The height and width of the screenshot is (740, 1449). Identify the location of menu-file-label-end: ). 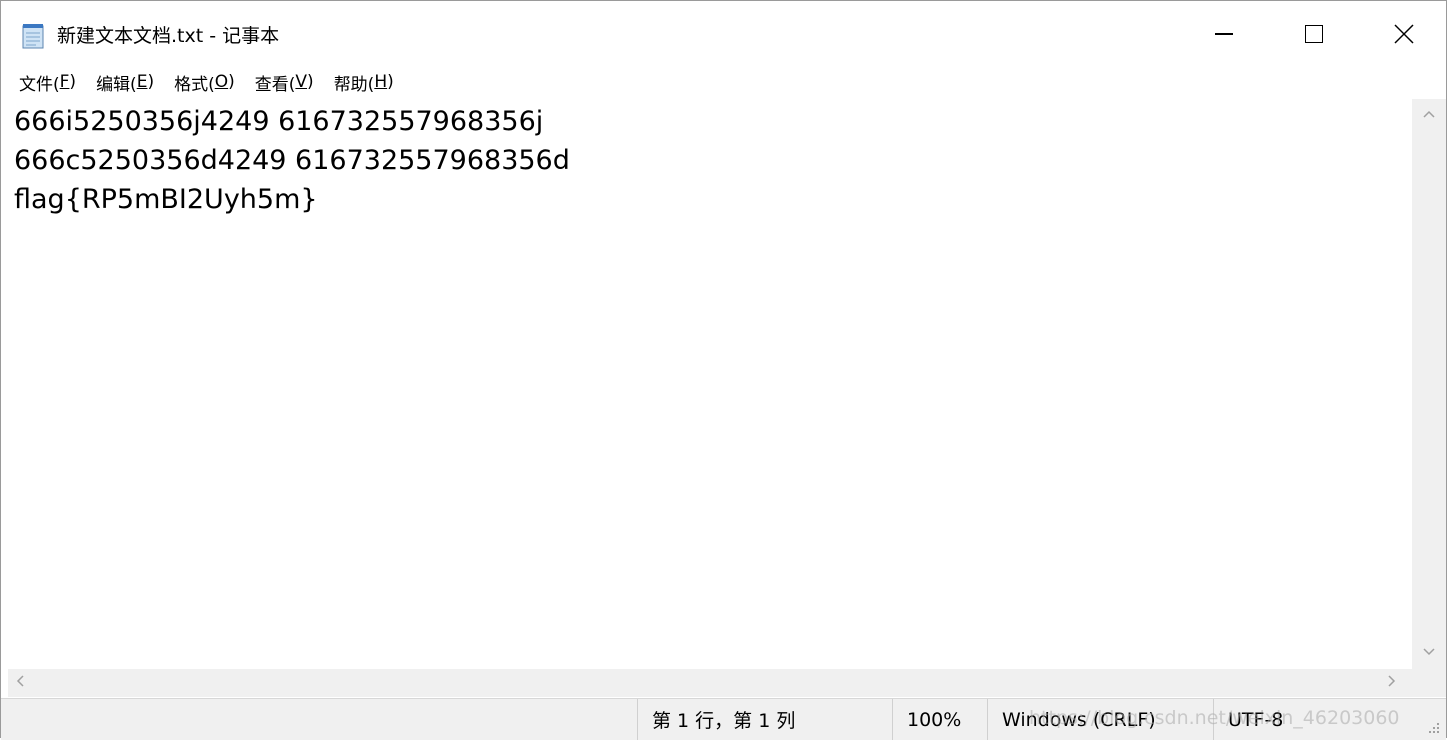
(73, 82).